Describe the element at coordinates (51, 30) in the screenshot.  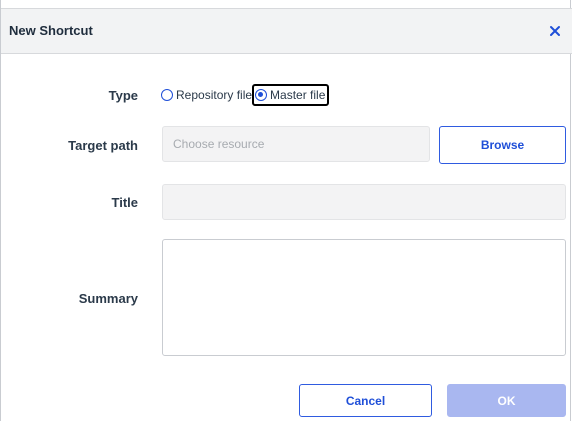
I see `dialog-title: New Shortcut` at that location.